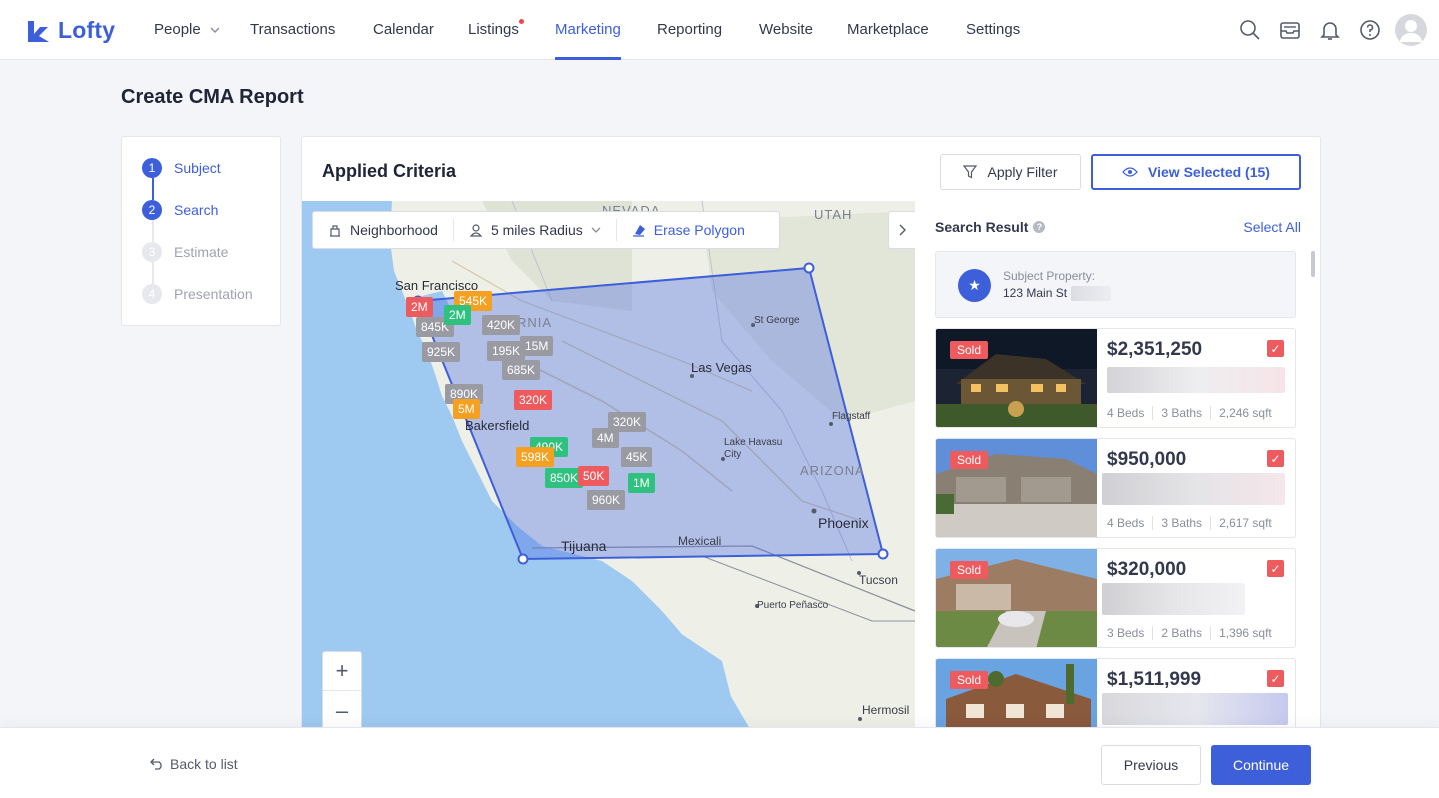 The height and width of the screenshot is (798, 1439). What do you see at coordinates (1189, 523) in the screenshot?
I see `listing-specs: 4 Beds 3 Baths 2,617 sqft` at bounding box center [1189, 523].